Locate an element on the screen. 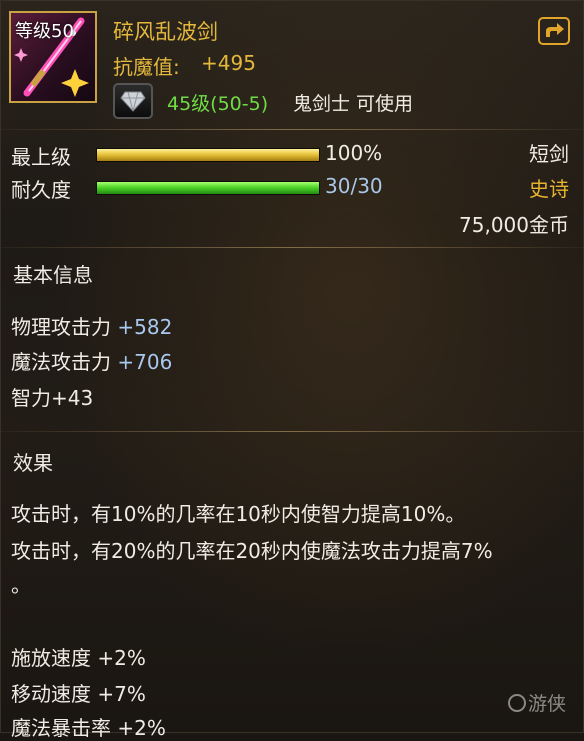 Image resolution: width=584 pixels, height=741 pixels. stat-name: 物理攻击力 is located at coordinates (61, 327).